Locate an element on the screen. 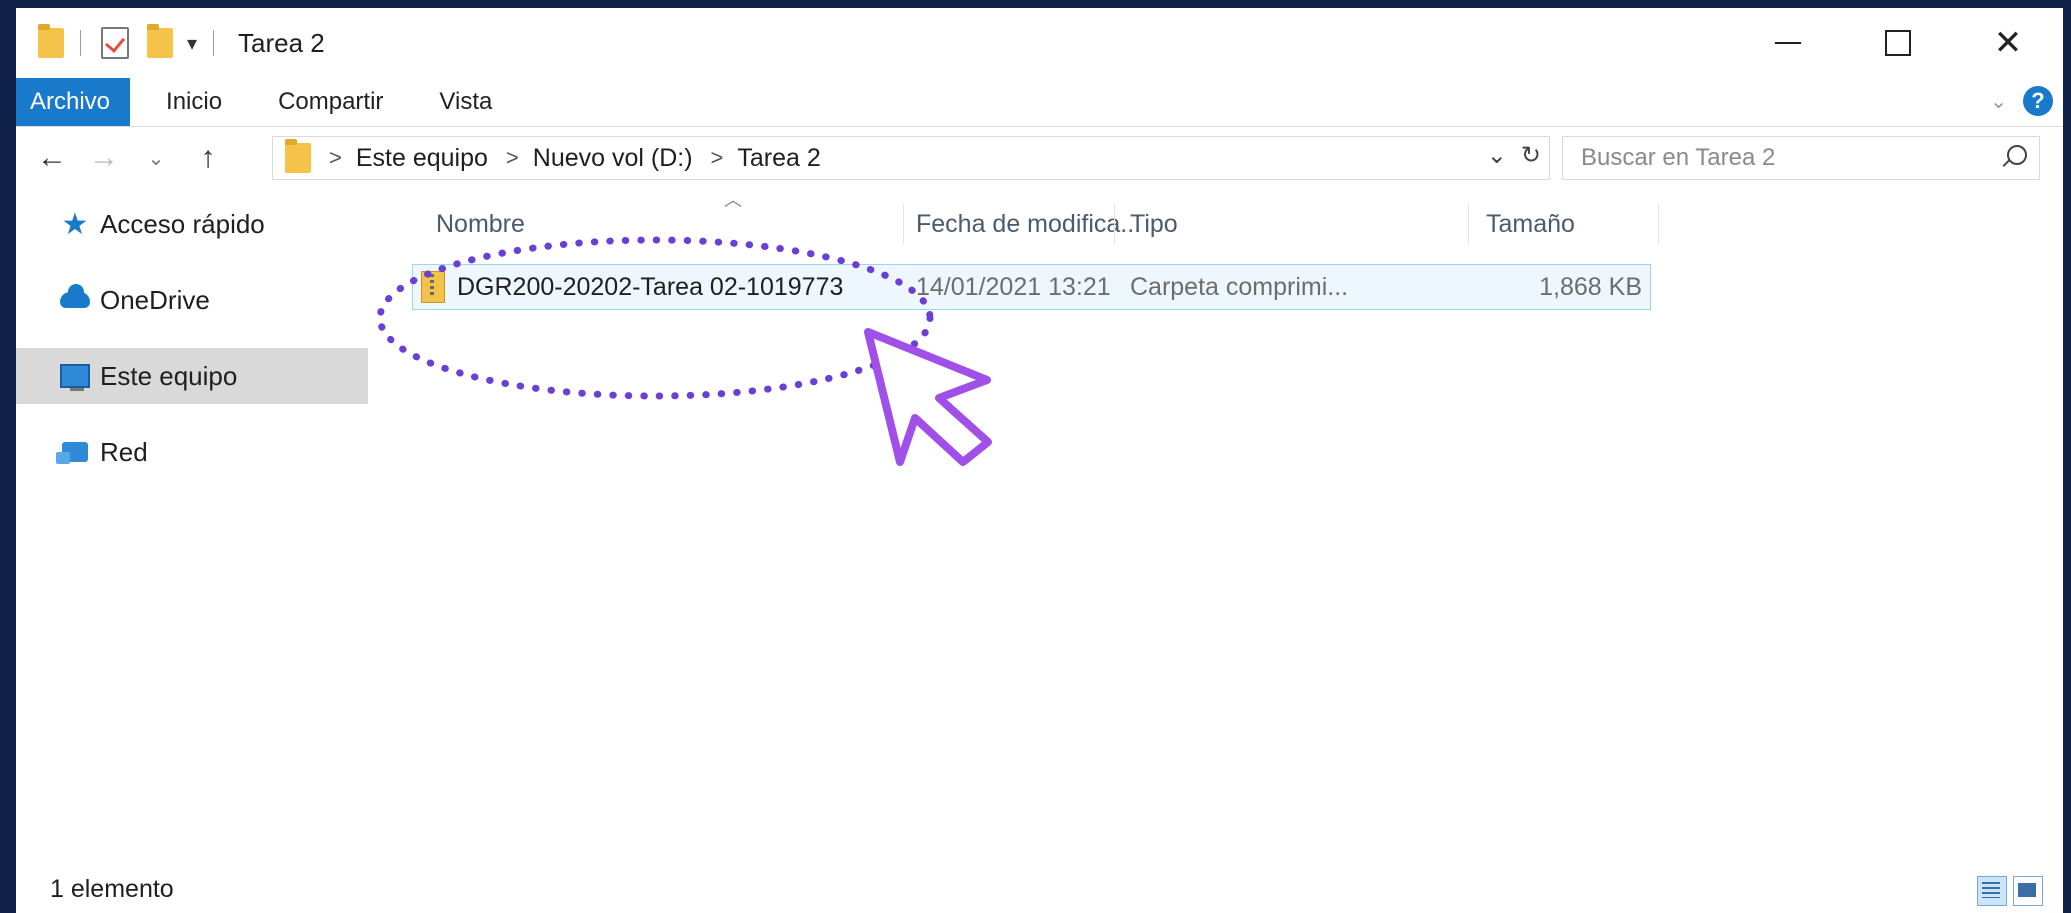  tab-compartir: Compartir is located at coordinates (330, 102).